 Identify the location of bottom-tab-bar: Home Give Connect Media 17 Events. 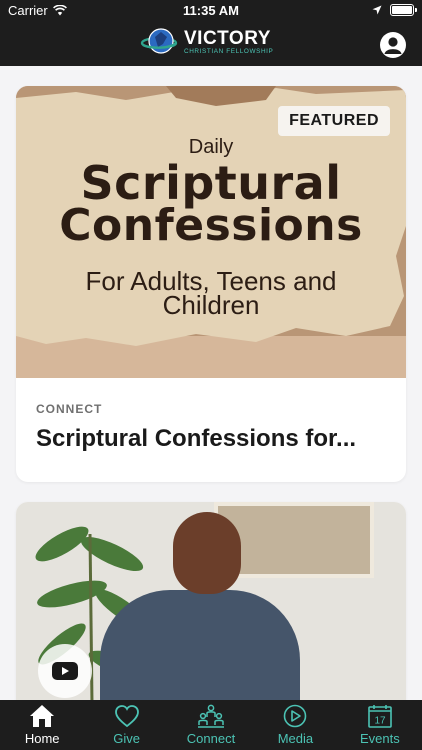
(211, 725).